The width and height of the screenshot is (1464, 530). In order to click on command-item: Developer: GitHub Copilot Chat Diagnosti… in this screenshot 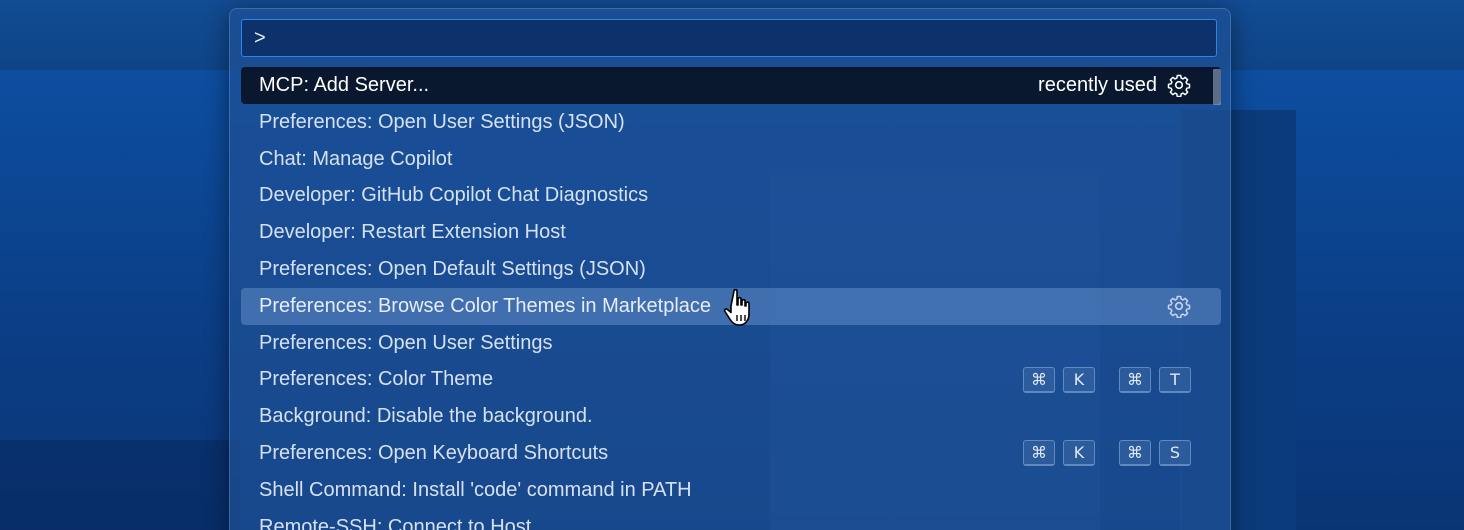, I will do `click(731, 195)`.